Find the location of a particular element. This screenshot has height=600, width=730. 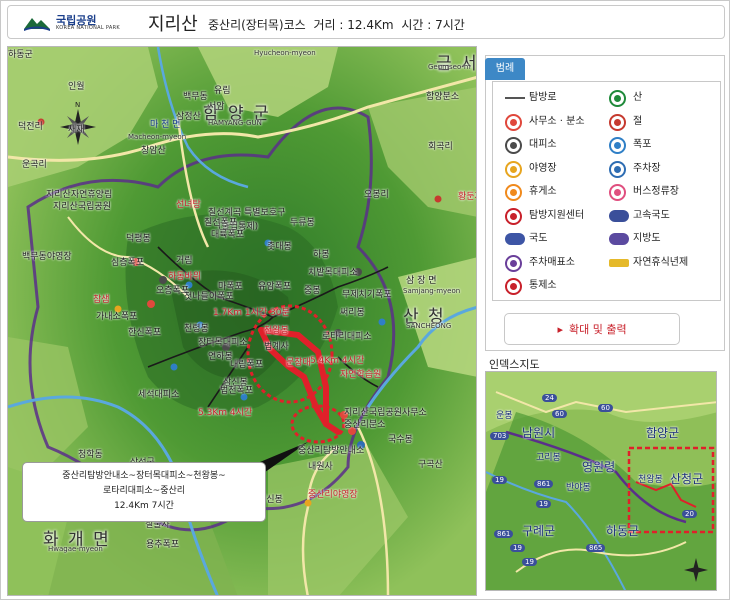

legend-tab: 범례 is located at coordinates (505, 69).